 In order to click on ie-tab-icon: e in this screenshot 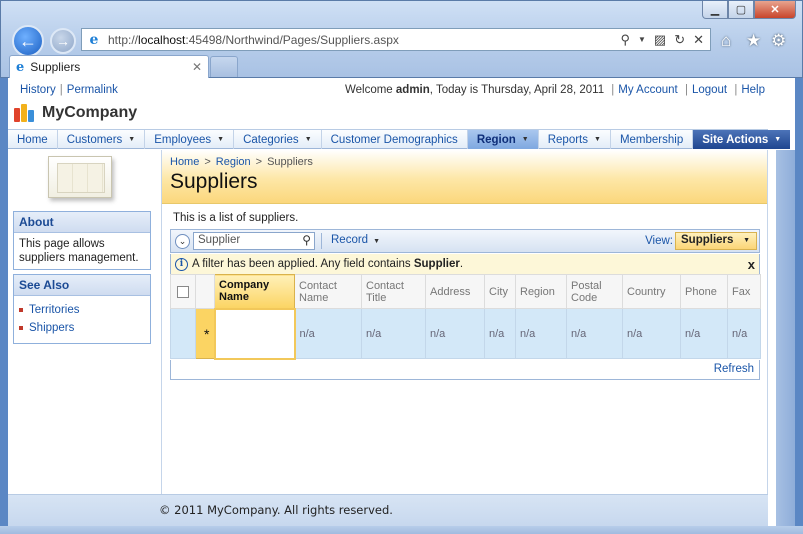, I will do `click(20, 67)`.